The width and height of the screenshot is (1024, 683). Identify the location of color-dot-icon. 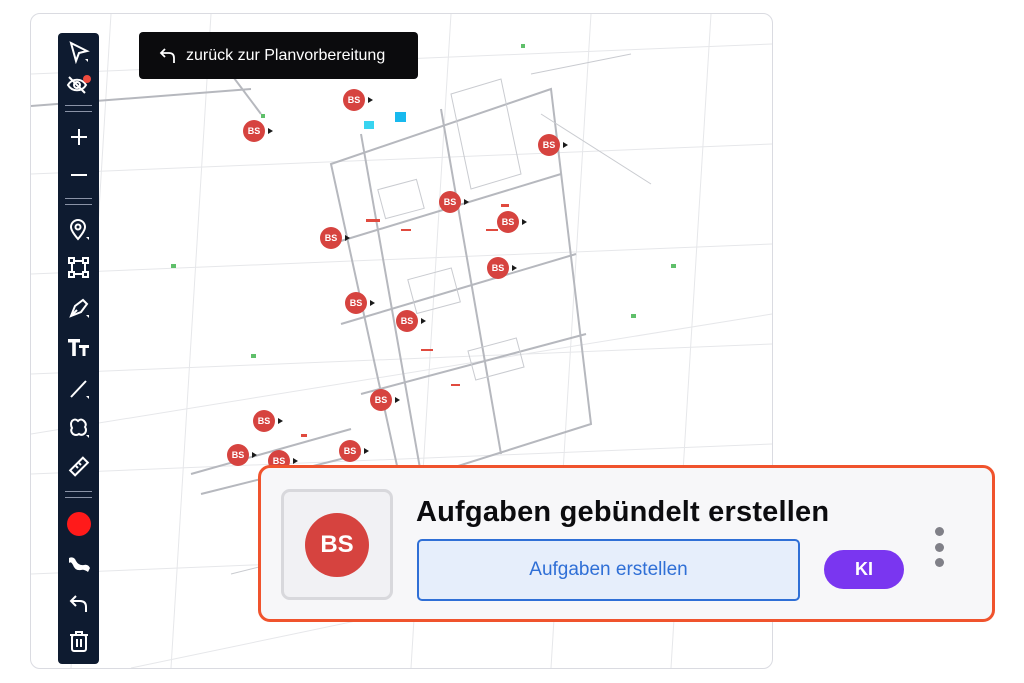
(78, 524).